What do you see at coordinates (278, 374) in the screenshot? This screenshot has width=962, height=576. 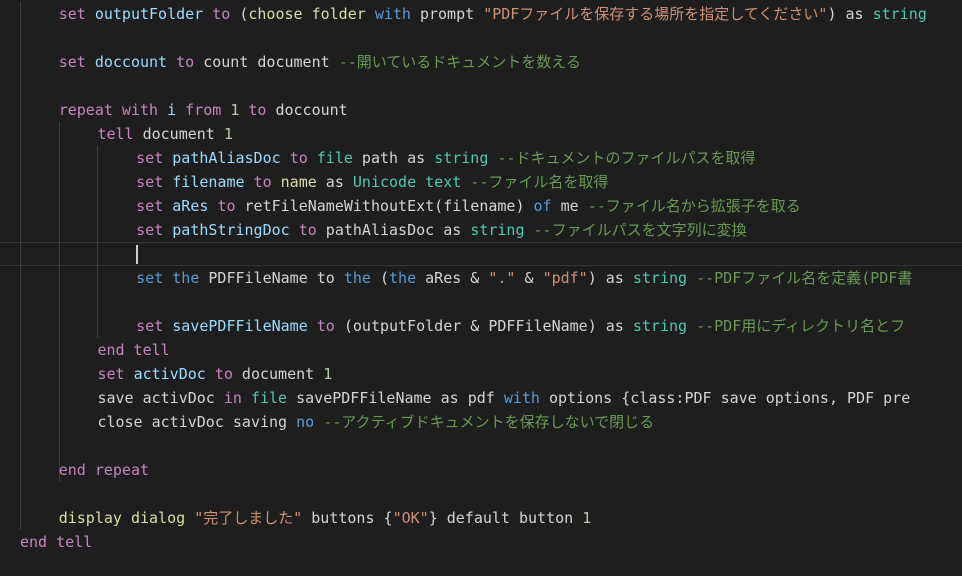 I see `code-token: document` at bounding box center [278, 374].